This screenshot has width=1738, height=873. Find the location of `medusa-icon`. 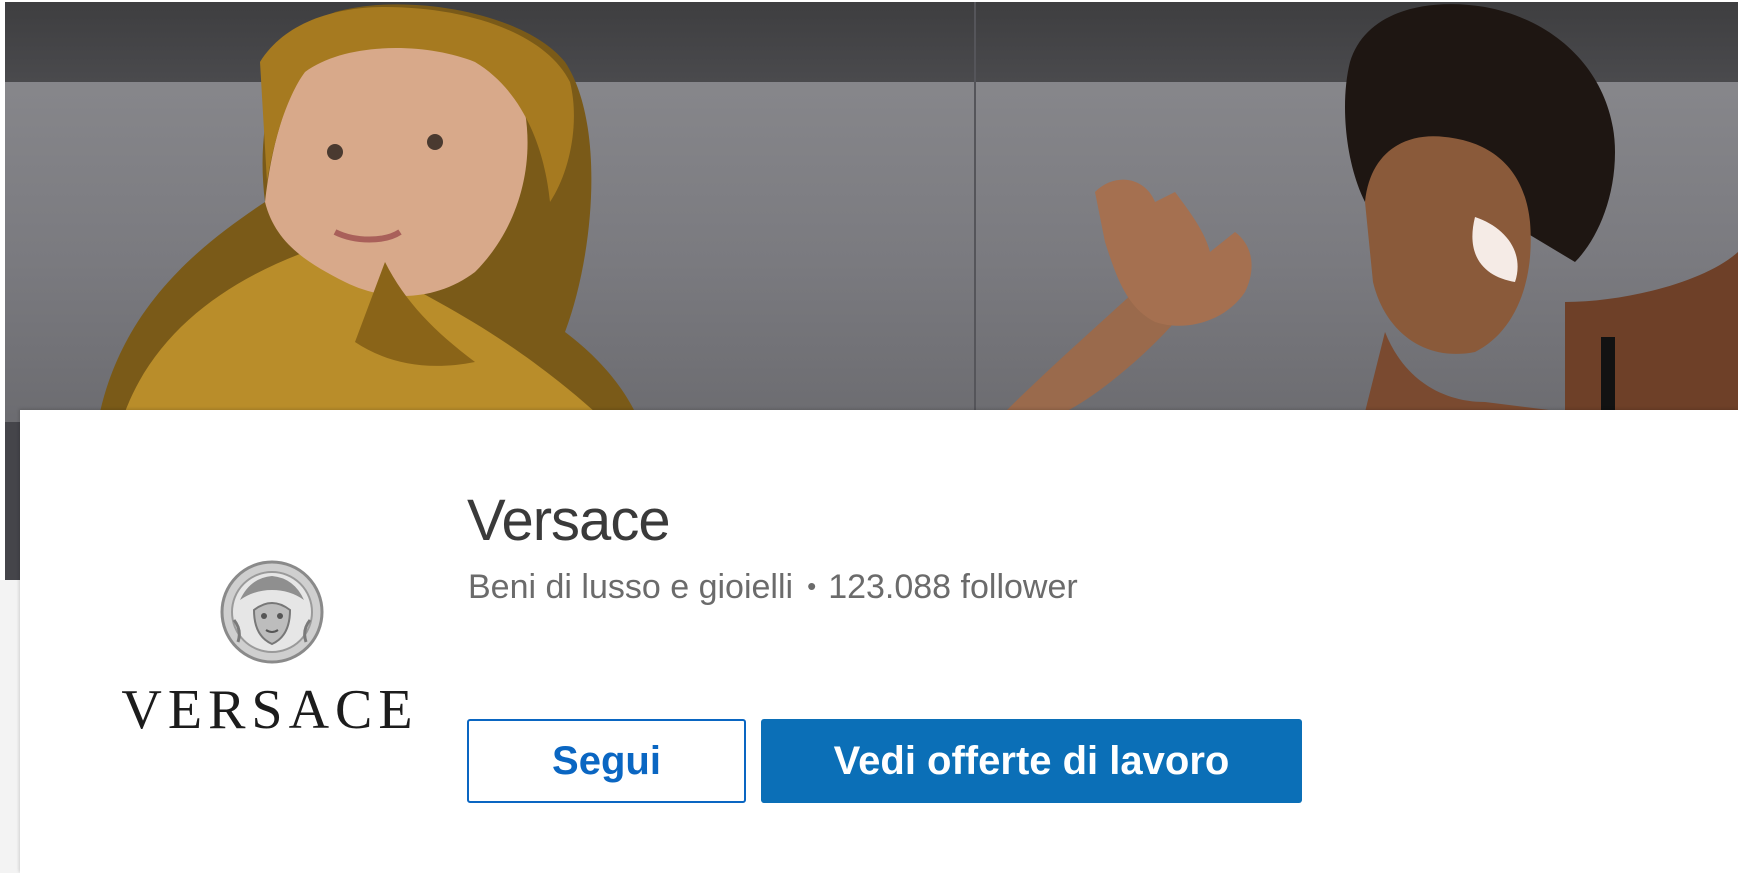

medusa-icon is located at coordinates (272, 612).